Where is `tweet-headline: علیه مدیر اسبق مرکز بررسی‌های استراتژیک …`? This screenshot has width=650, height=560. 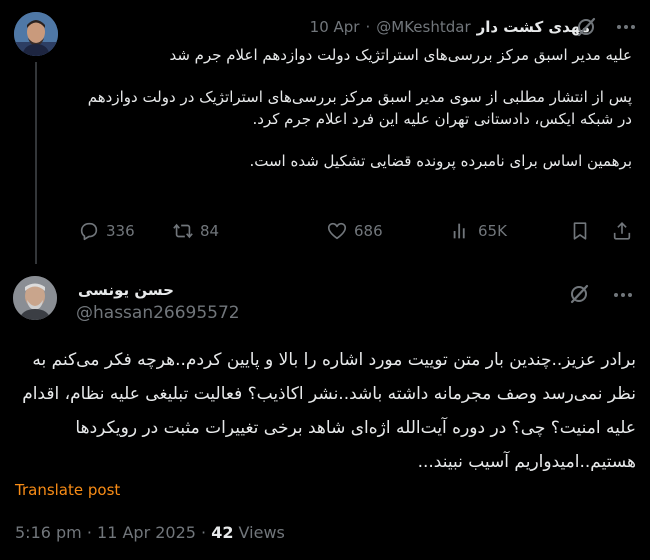 tweet-headline: علیه مدیر اسبق مرکز بررسی‌های استراتژیک … is located at coordinates (400, 55).